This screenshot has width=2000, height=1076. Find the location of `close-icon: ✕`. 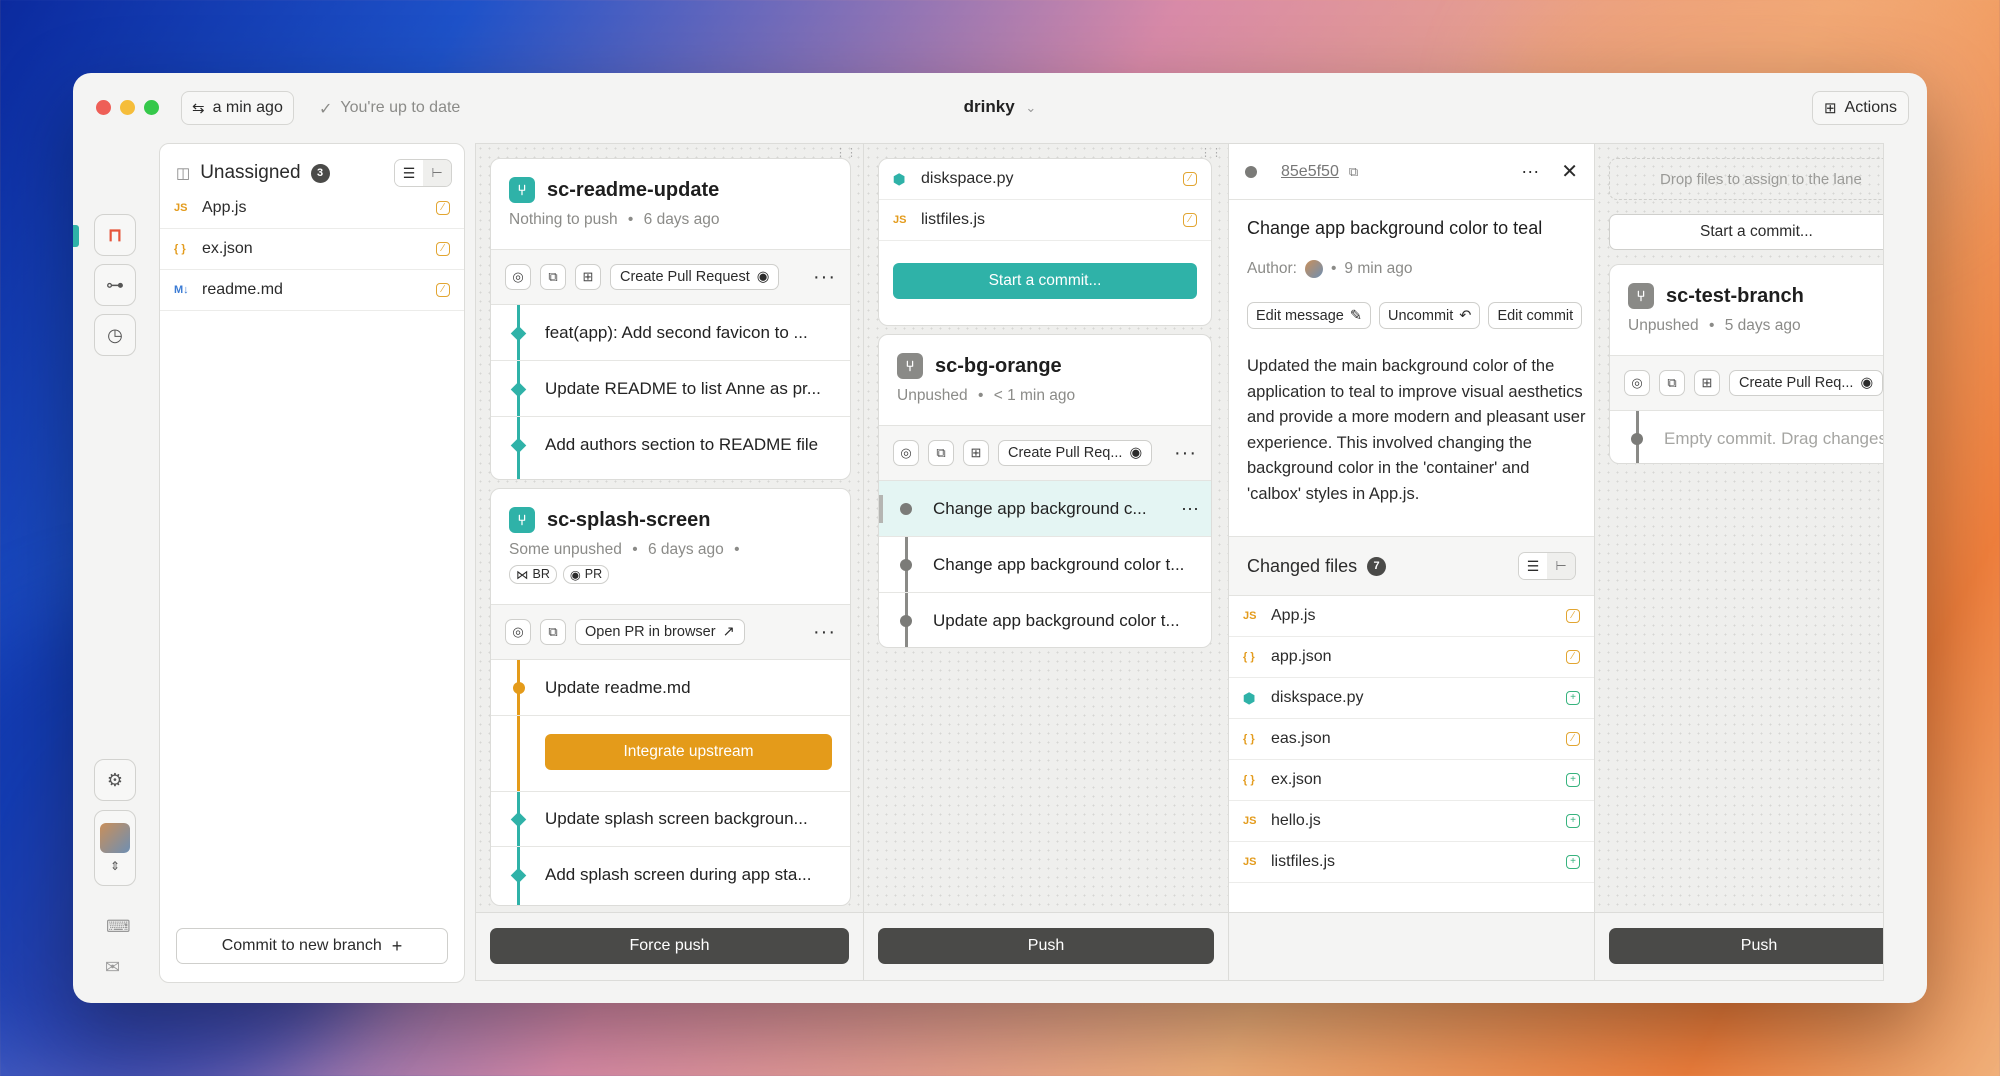

close-icon: ✕ is located at coordinates (1569, 171).